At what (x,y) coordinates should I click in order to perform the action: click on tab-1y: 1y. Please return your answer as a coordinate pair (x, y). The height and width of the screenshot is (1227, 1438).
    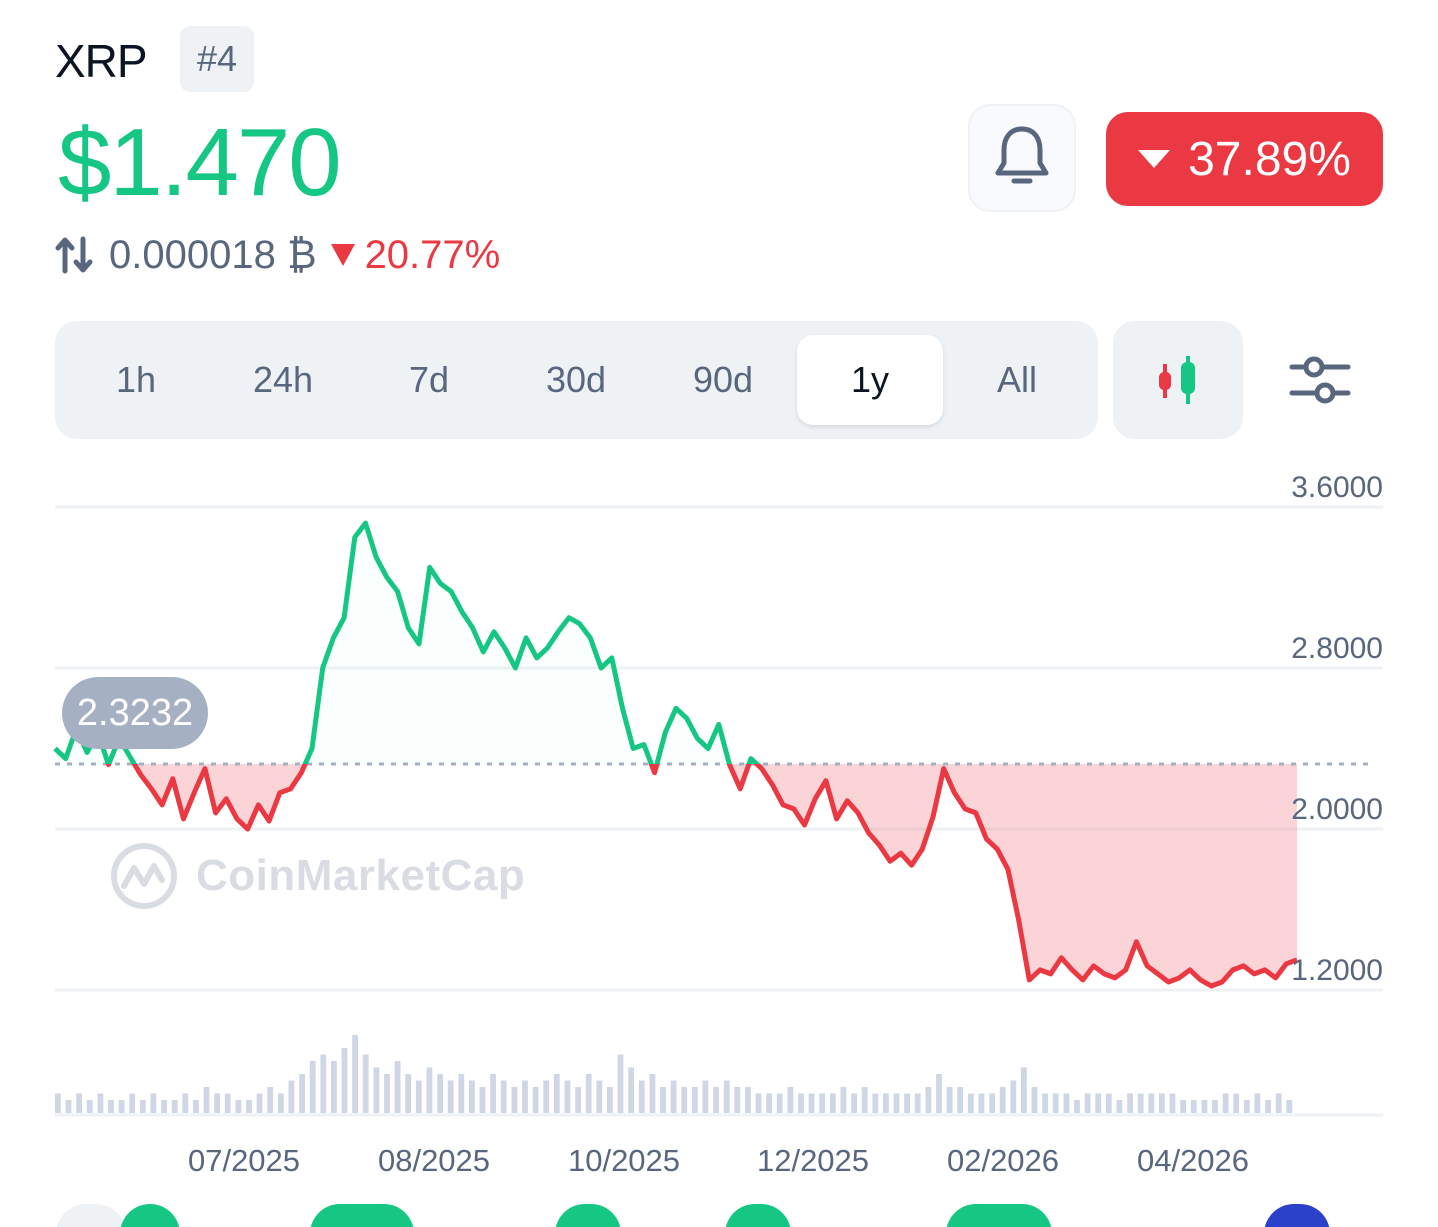
    Looking at the image, I should click on (870, 380).